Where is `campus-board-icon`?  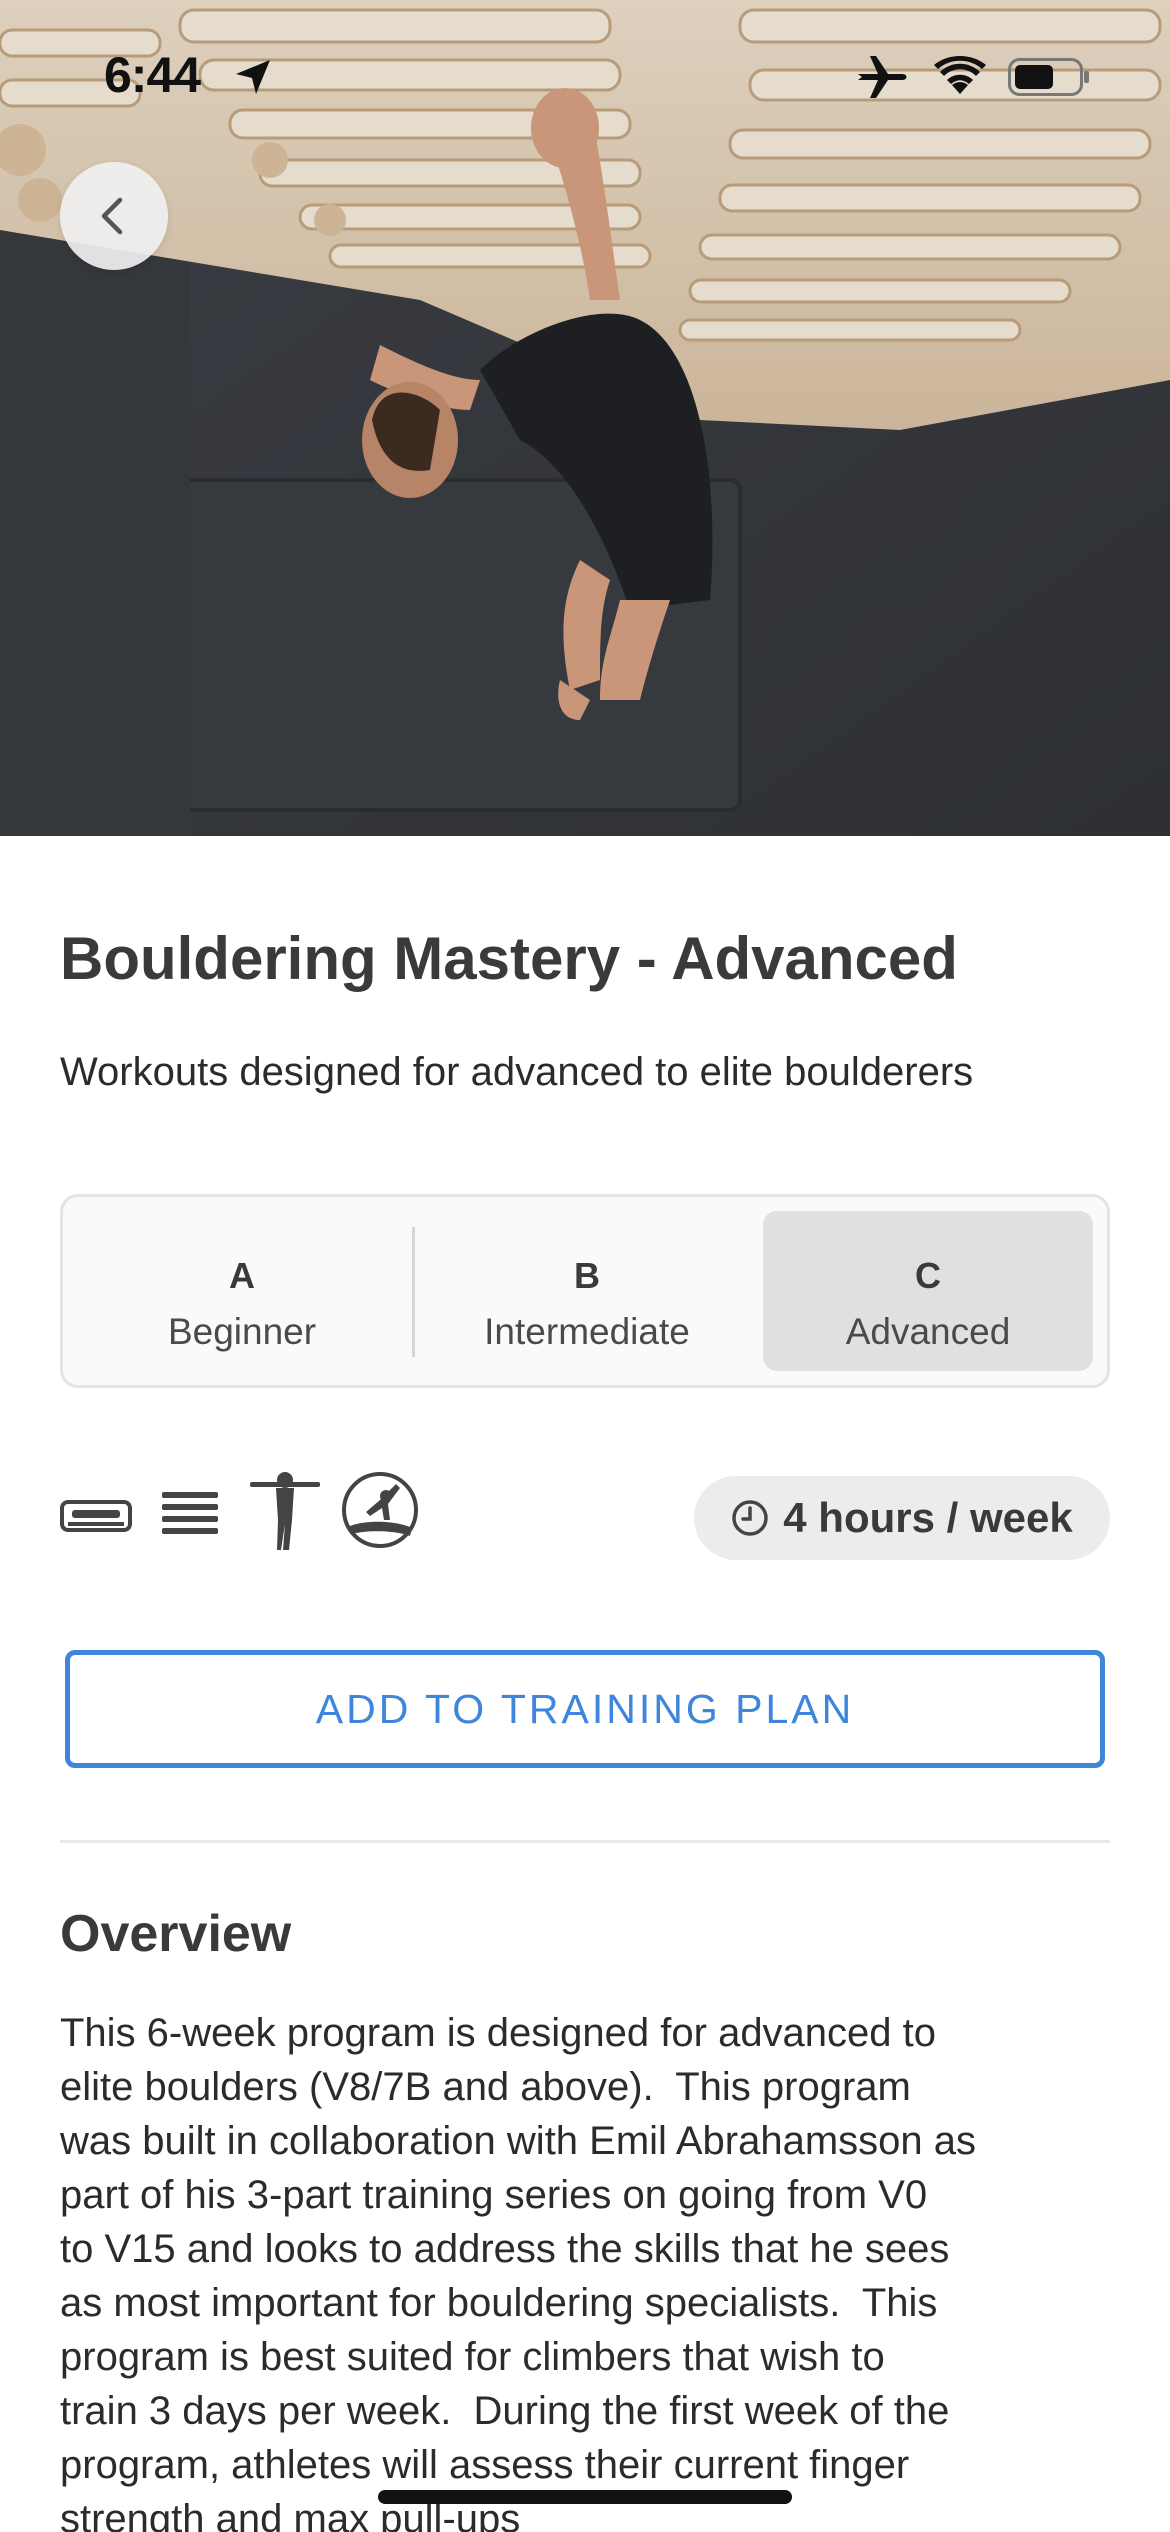 campus-board-icon is located at coordinates (190, 1513).